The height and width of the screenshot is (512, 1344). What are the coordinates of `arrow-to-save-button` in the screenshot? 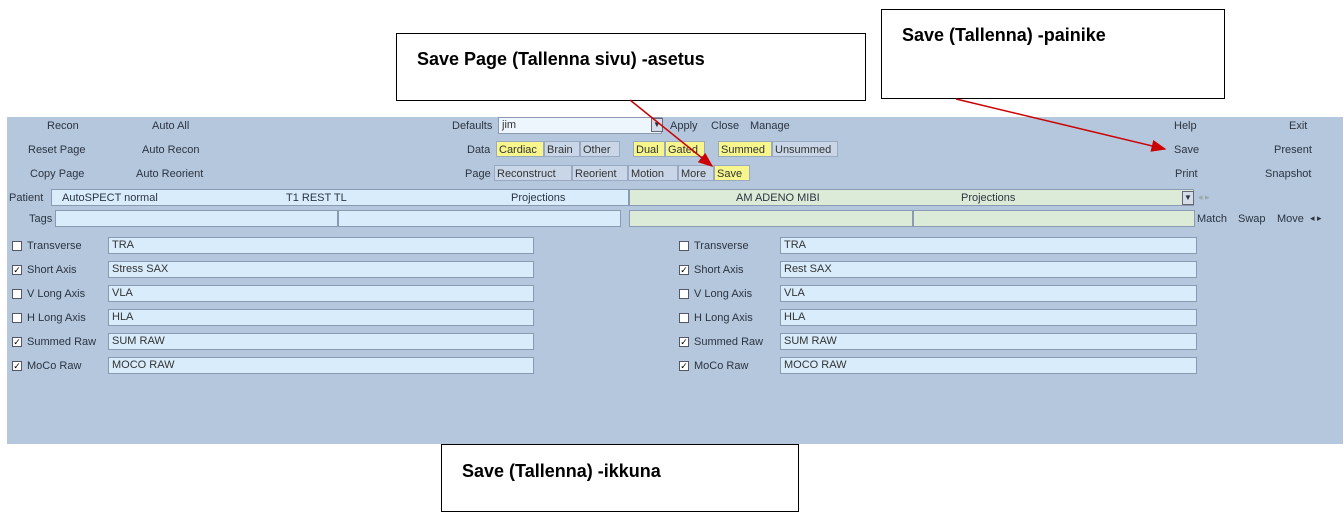 It's located at (1061, 125).